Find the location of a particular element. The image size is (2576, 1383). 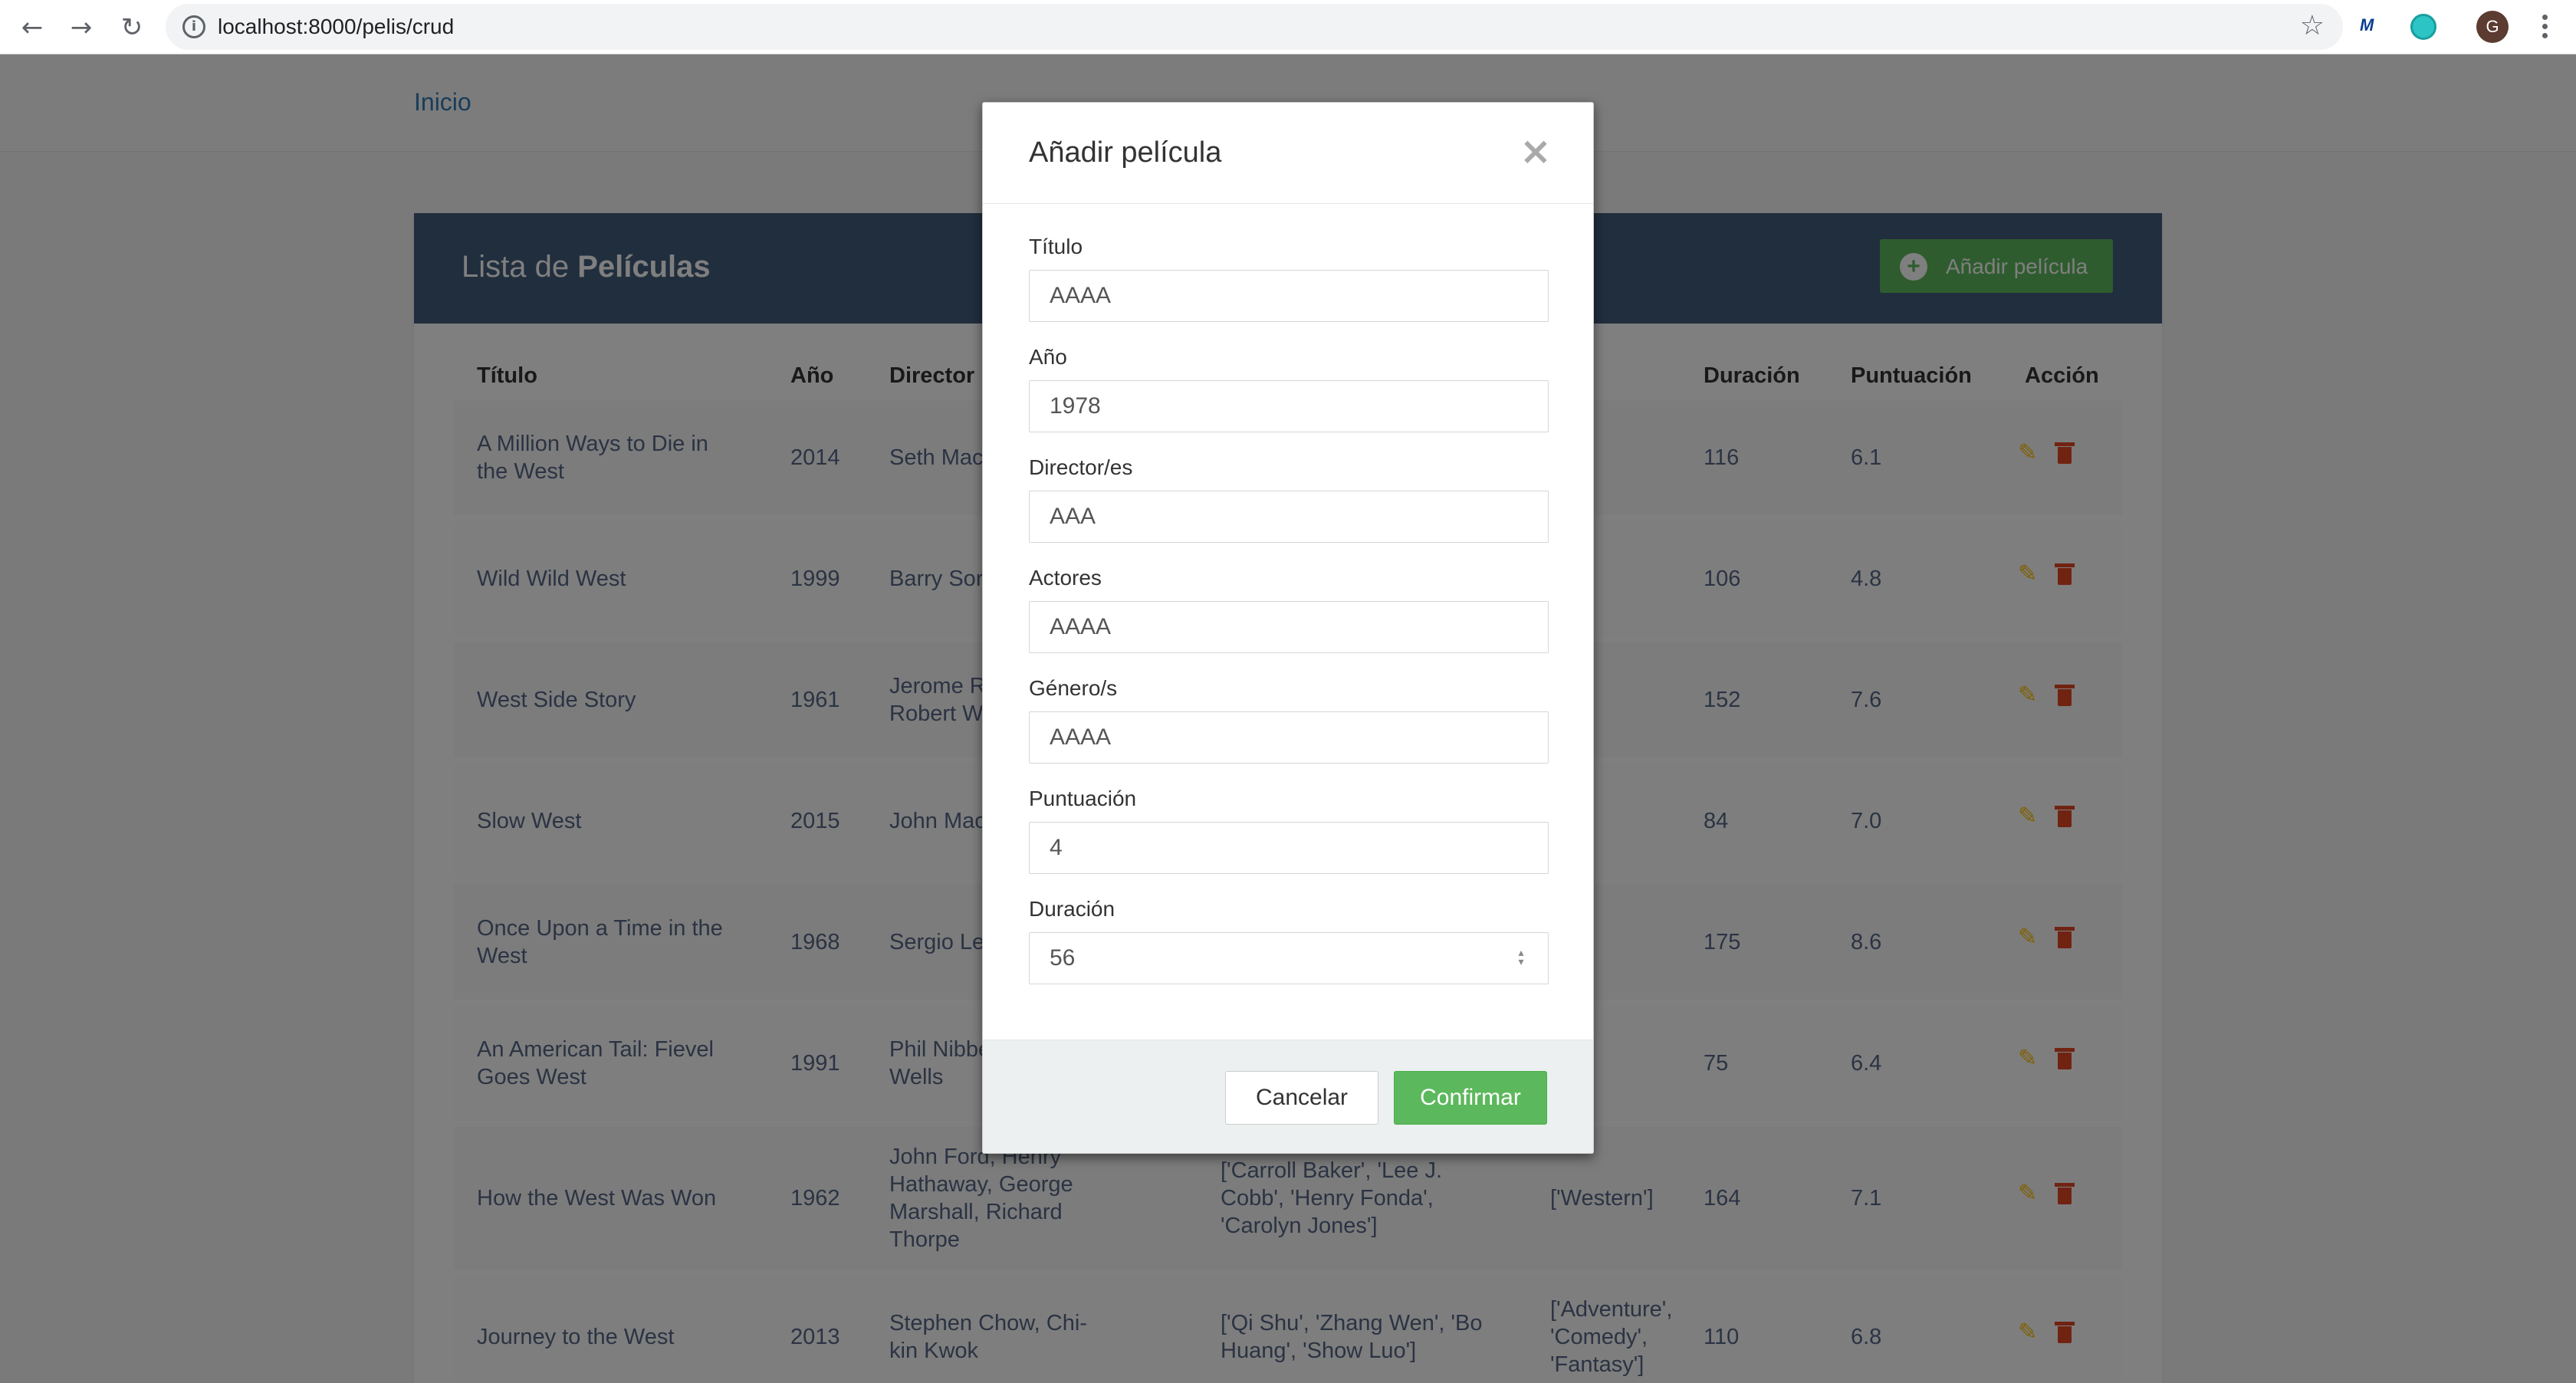

info-icon: i is located at coordinates (194, 26).